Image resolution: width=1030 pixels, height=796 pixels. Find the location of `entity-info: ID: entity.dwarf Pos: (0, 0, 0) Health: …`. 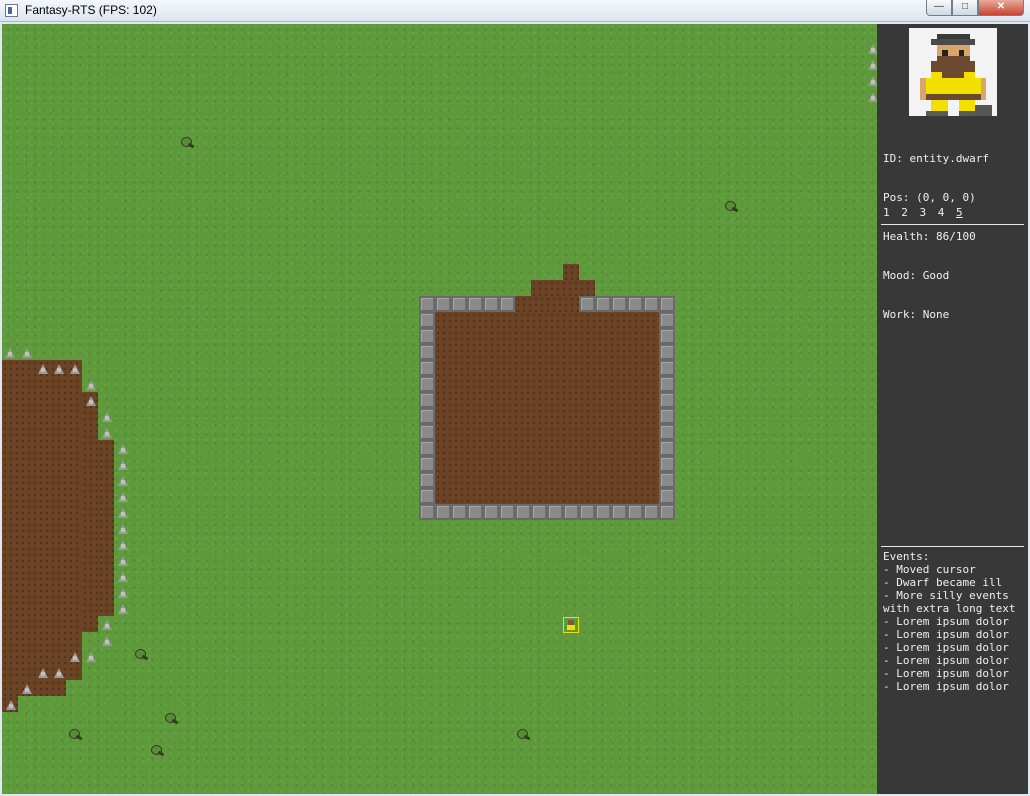

entity-info: ID: entity.dwarf Pos: (0, 0, 0) Health: … is located at coordinates (936, 236).